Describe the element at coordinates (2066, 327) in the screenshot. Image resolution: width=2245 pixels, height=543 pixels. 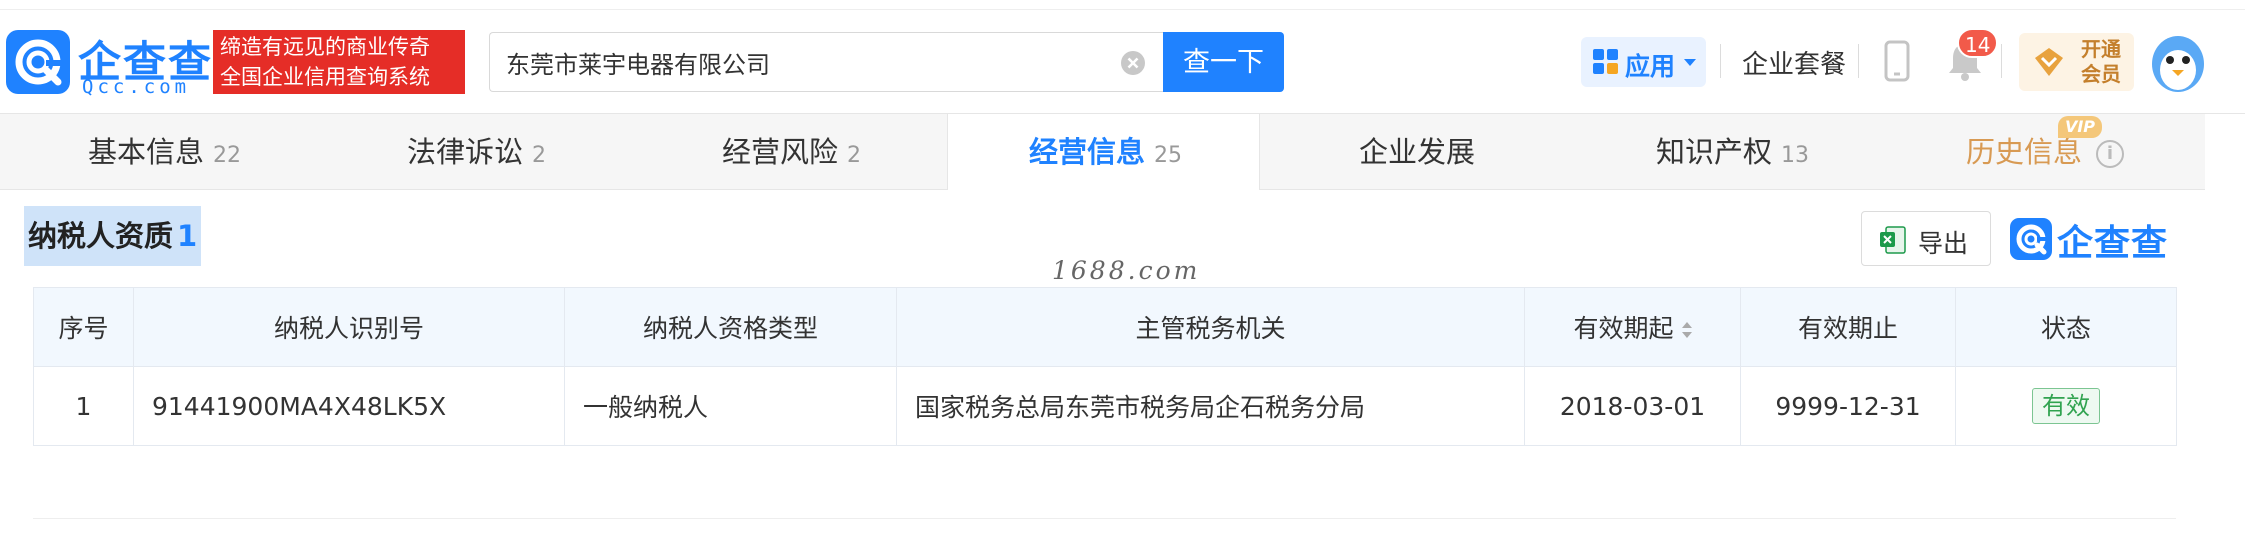
I see `column-header-status: 状态` at that location.